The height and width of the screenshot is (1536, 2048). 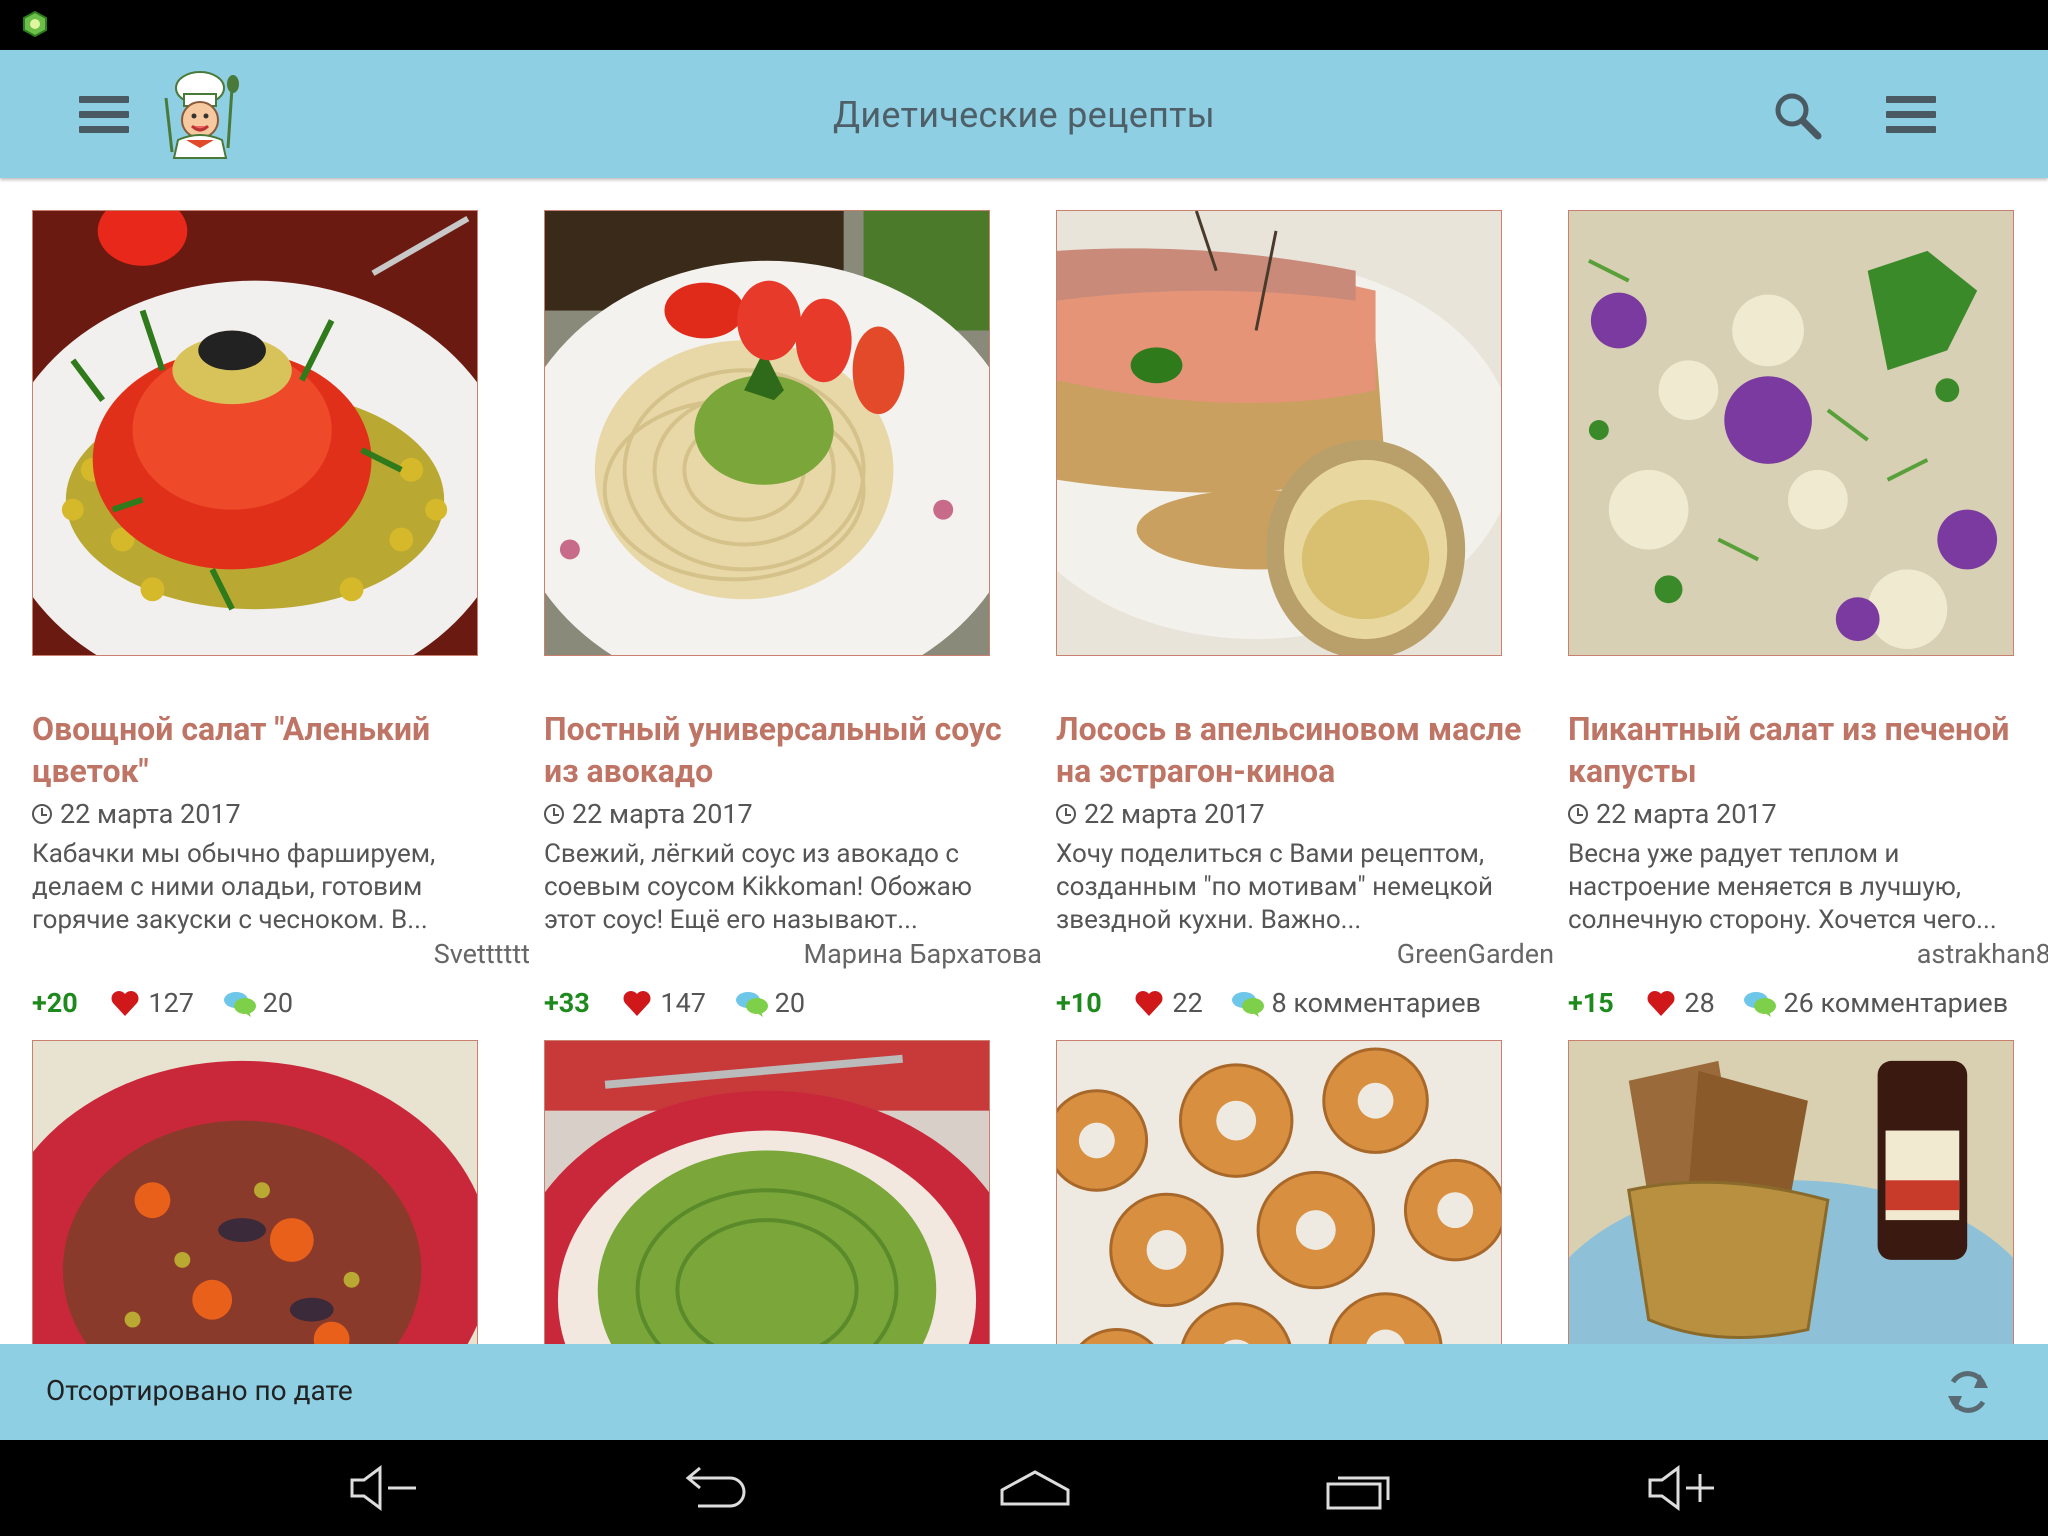 I want to click on recipe-score: +15, so click(x=1591, y=1003).